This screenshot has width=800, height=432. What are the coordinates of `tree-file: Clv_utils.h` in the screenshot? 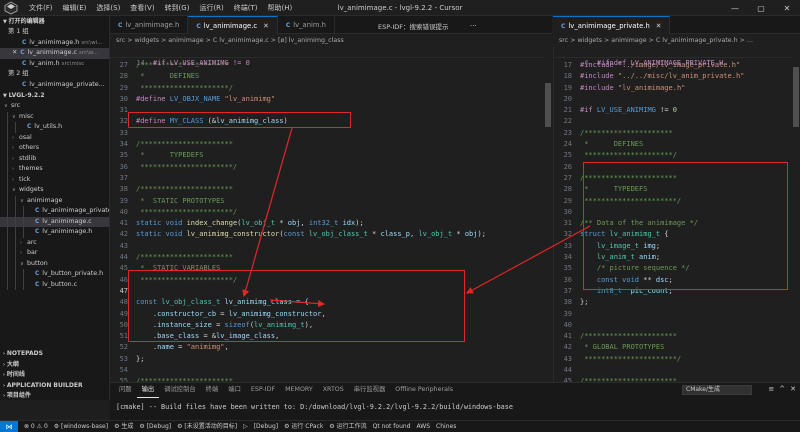 It's located at (54, 127).